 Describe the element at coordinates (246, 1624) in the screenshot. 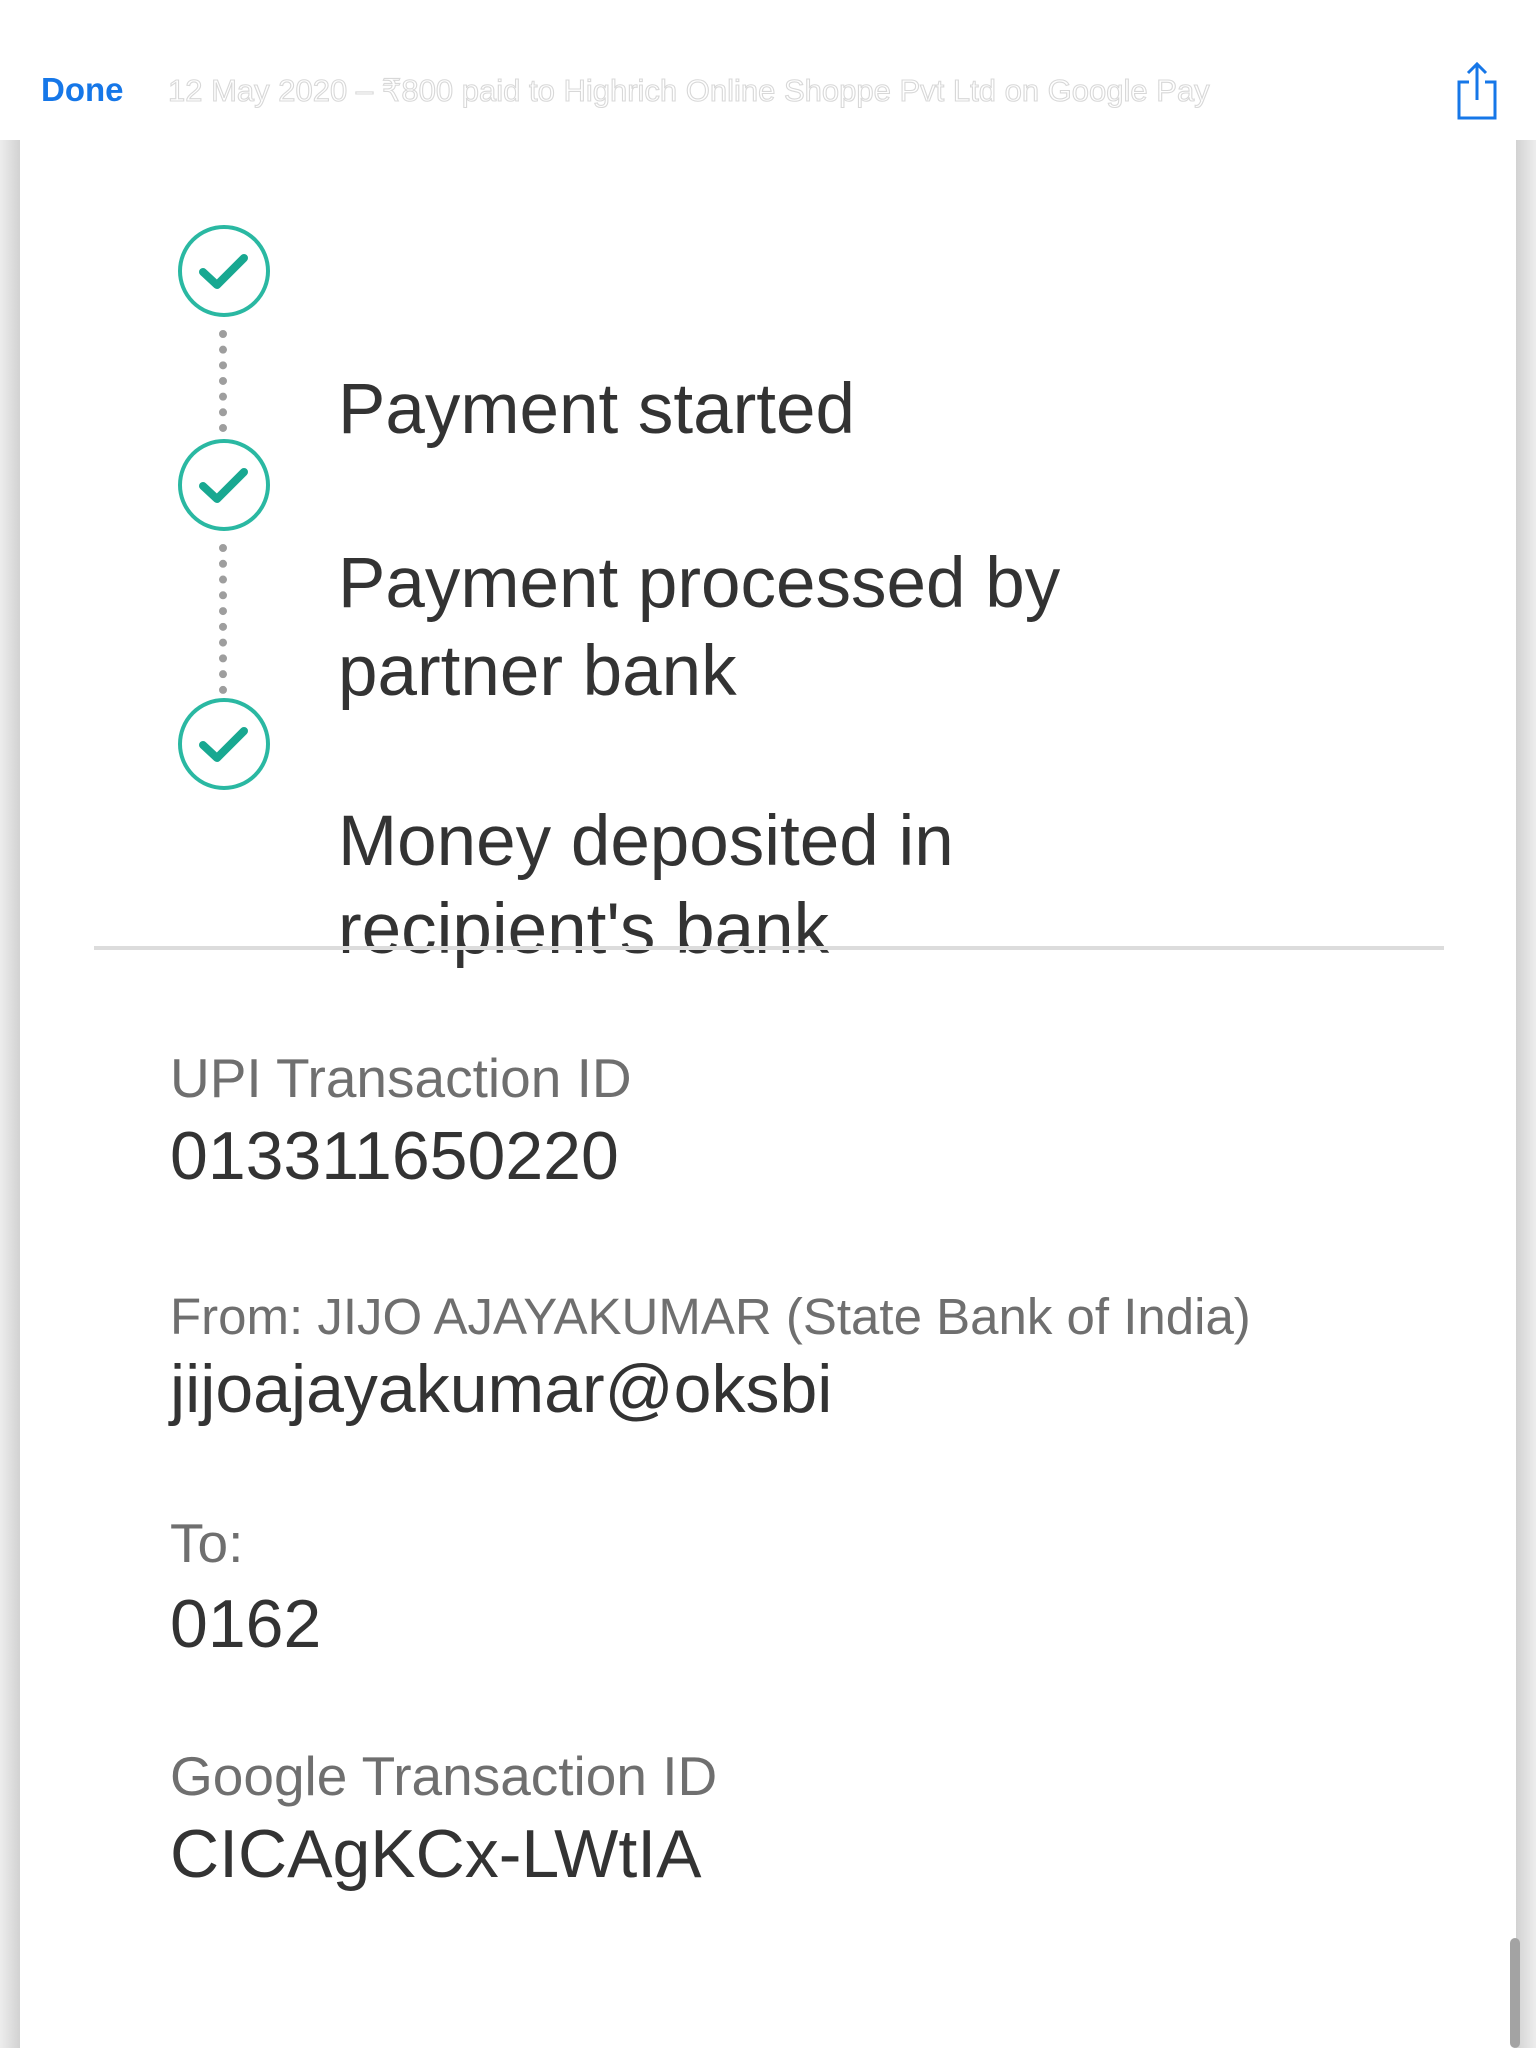

I see `to-account-value: 0162` at that location.